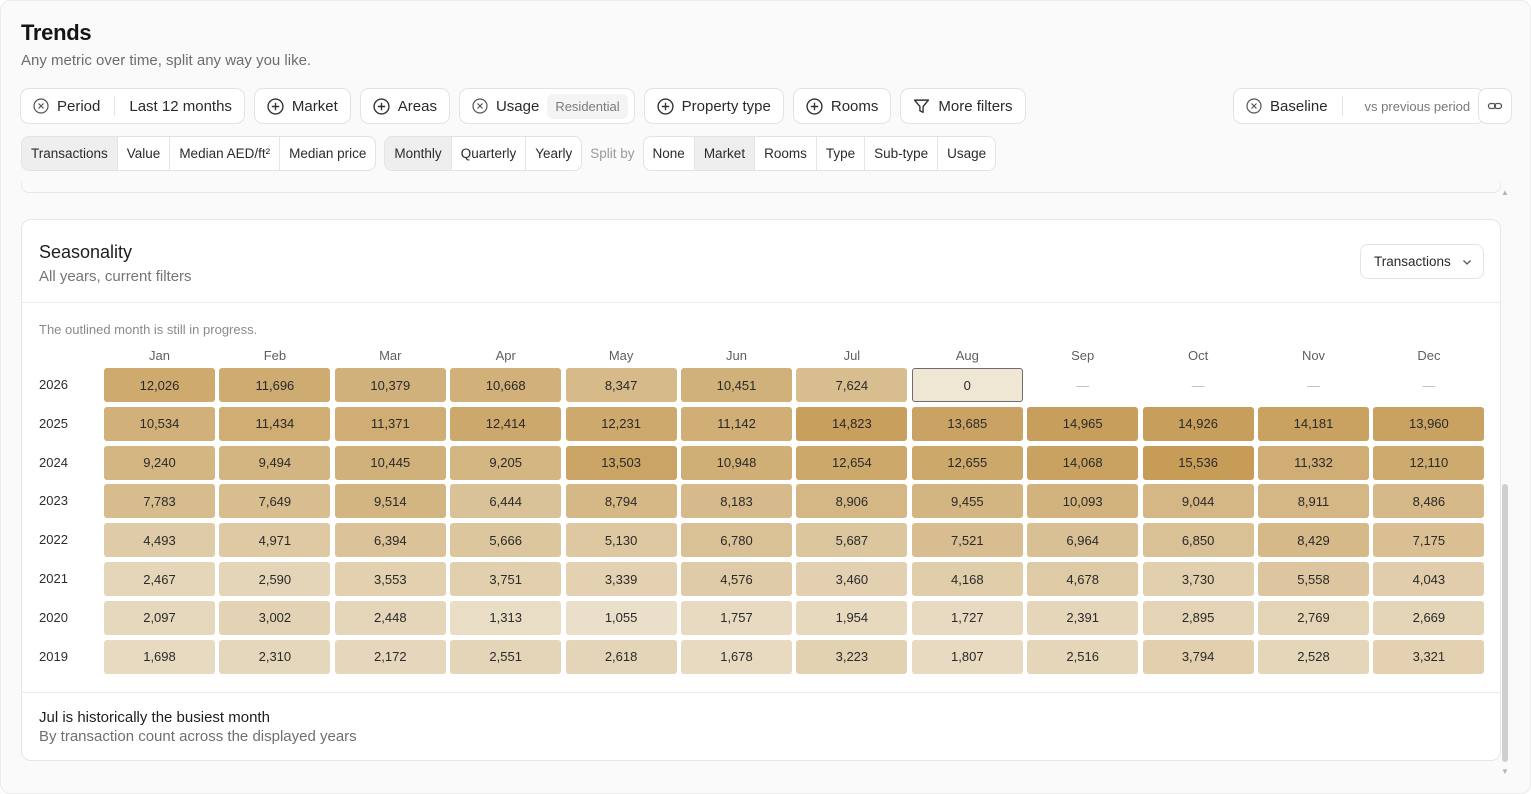 Image resolution: width=1531 pixels, height=794 pixels. What do you see at coordinates (302, 106) in the screenshot?
I see `market-filter-chip: Market` at bounding box center [302, 106].